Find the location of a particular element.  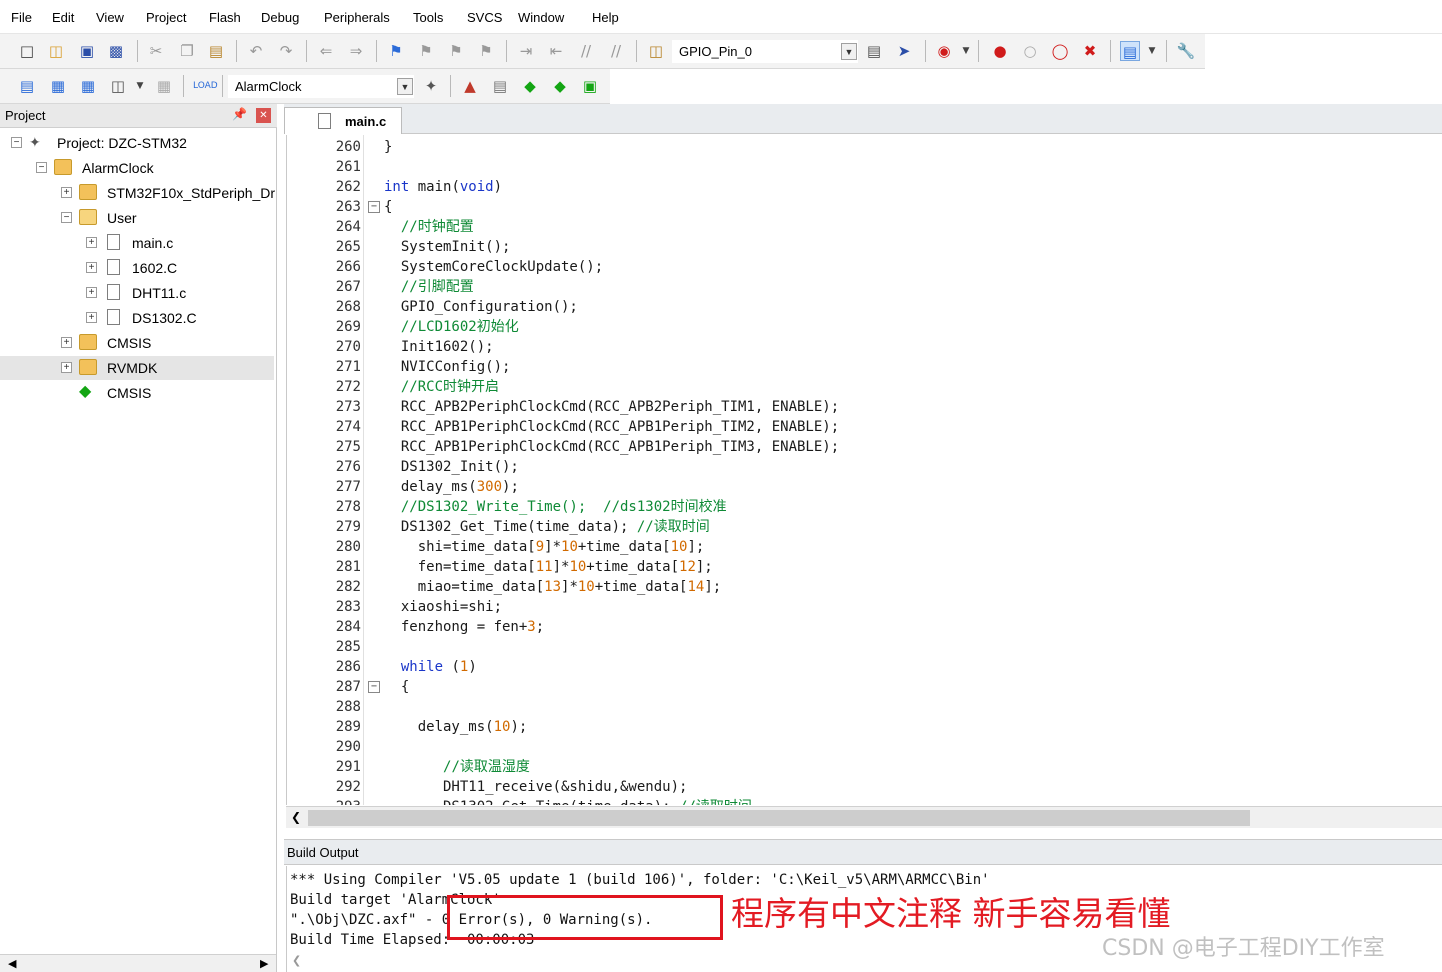

code-line: 261 is located at coordinates (864, 167).